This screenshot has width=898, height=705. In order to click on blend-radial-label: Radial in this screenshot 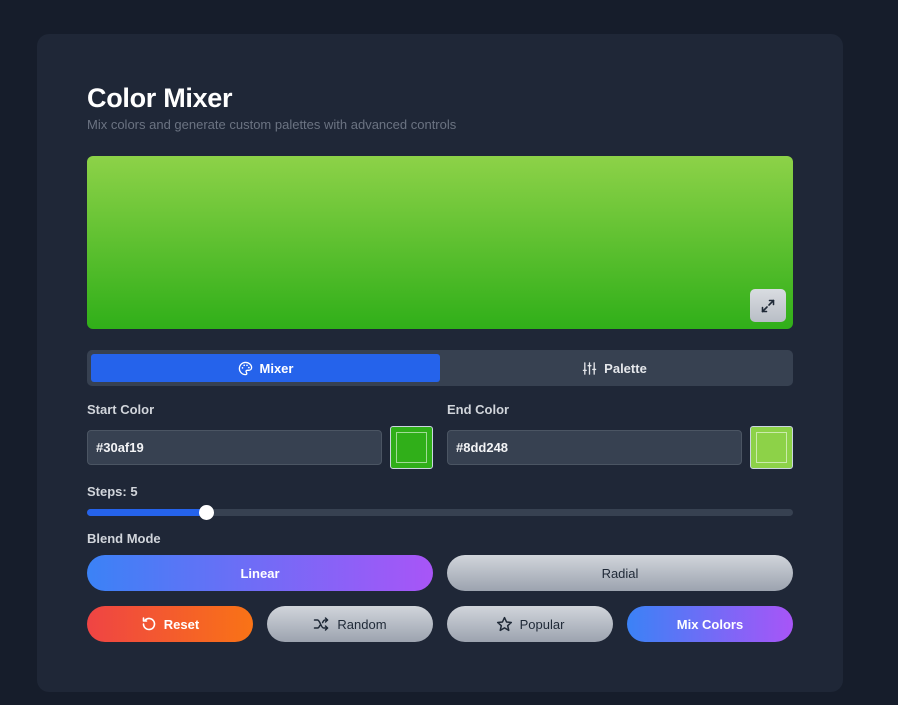, I will do `click(620, 573)`.